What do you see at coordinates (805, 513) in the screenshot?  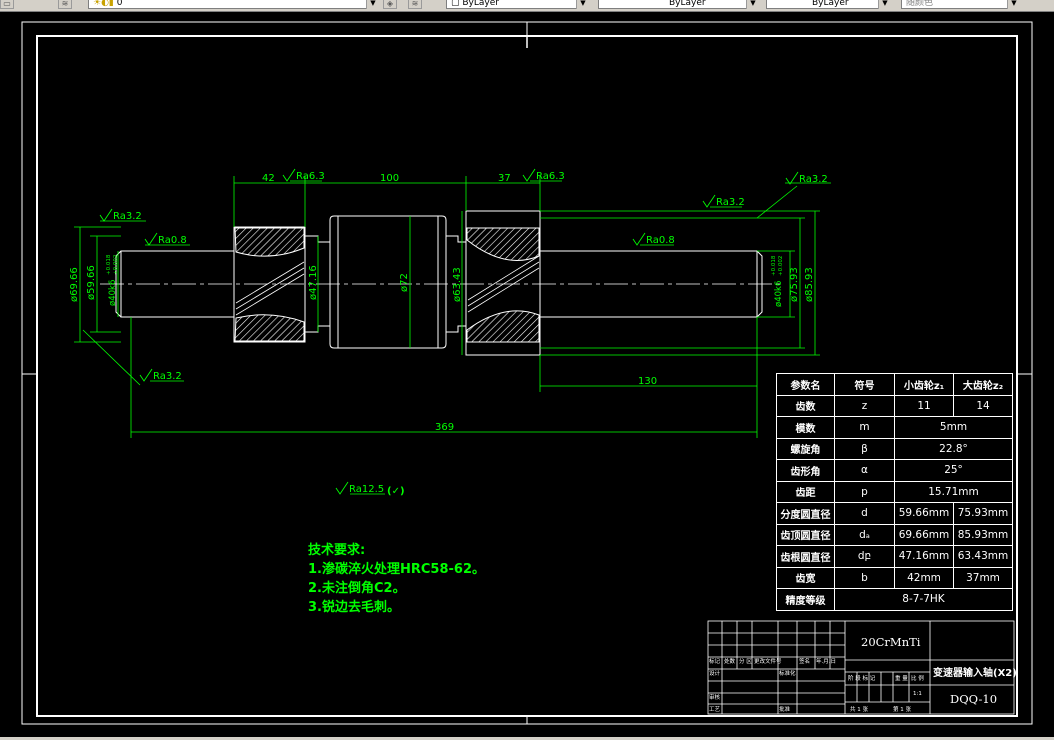 I see `row-name: 分度圆直径` at bounding box center [805, 513].